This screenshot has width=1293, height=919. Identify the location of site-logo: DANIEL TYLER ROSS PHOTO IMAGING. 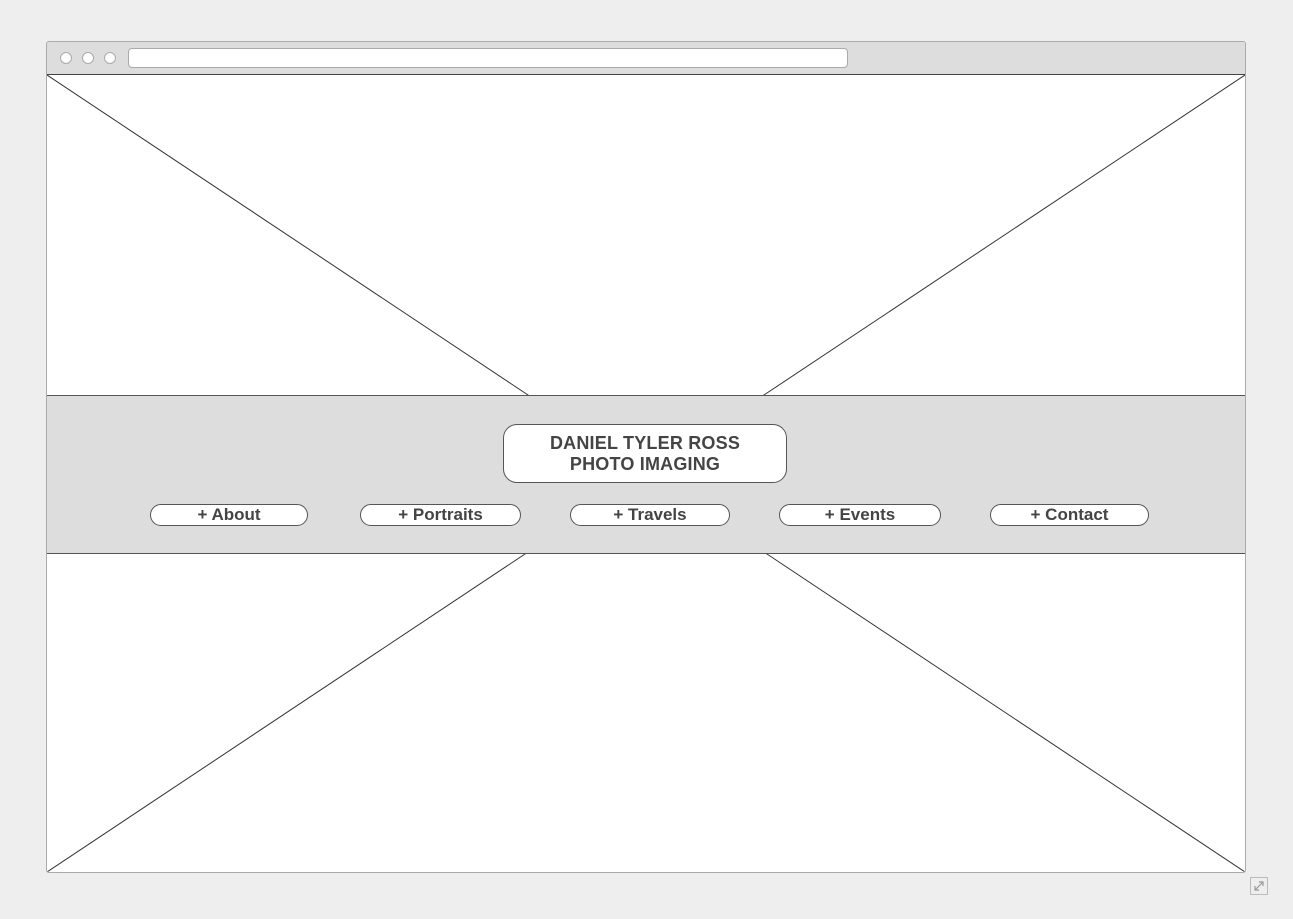
(645, 453).